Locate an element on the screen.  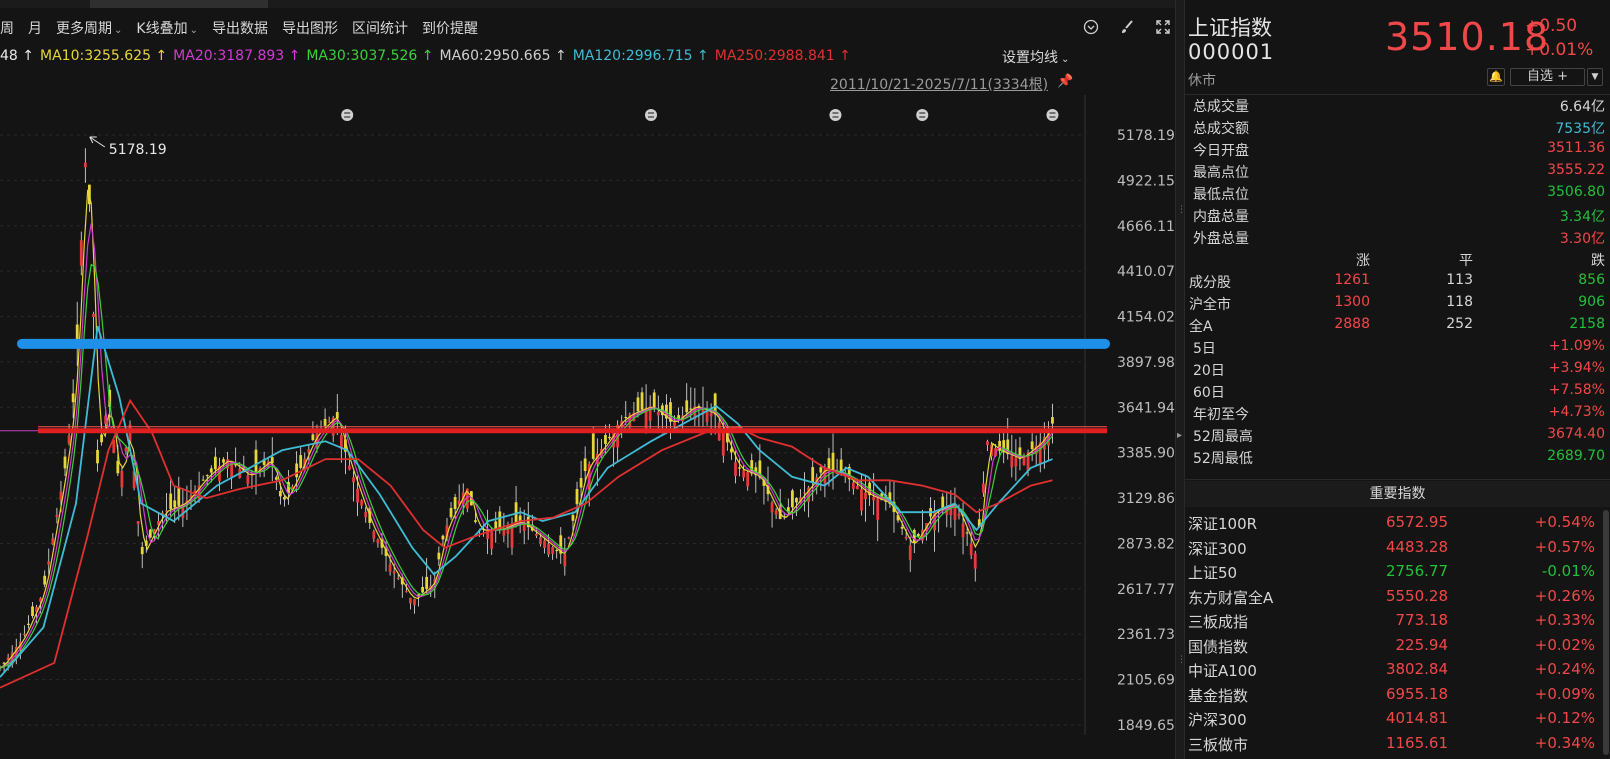
breadth-row: 成分股 1261 113 856 is located at coordinates (1397, 281).